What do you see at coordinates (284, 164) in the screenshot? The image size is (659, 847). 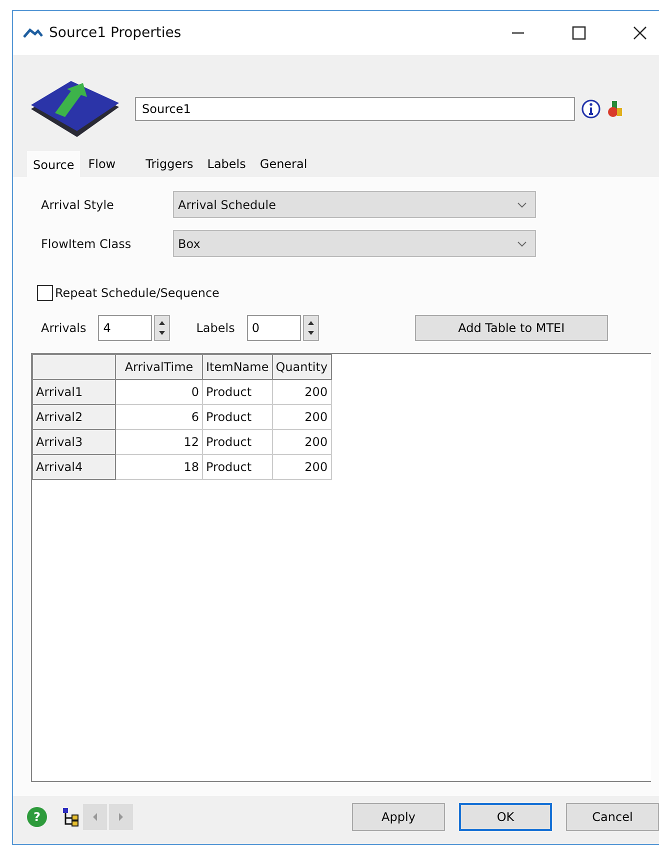 I see `tab: General` at bounding box center [284, 164].